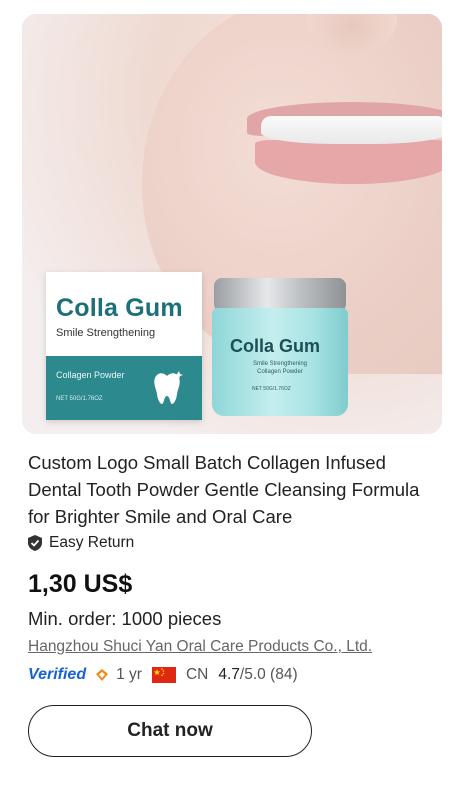 The image size is (456, 785). I want to click on box-band: Collagen Powder NET 50G/1.76OZ, so click(124, 388).